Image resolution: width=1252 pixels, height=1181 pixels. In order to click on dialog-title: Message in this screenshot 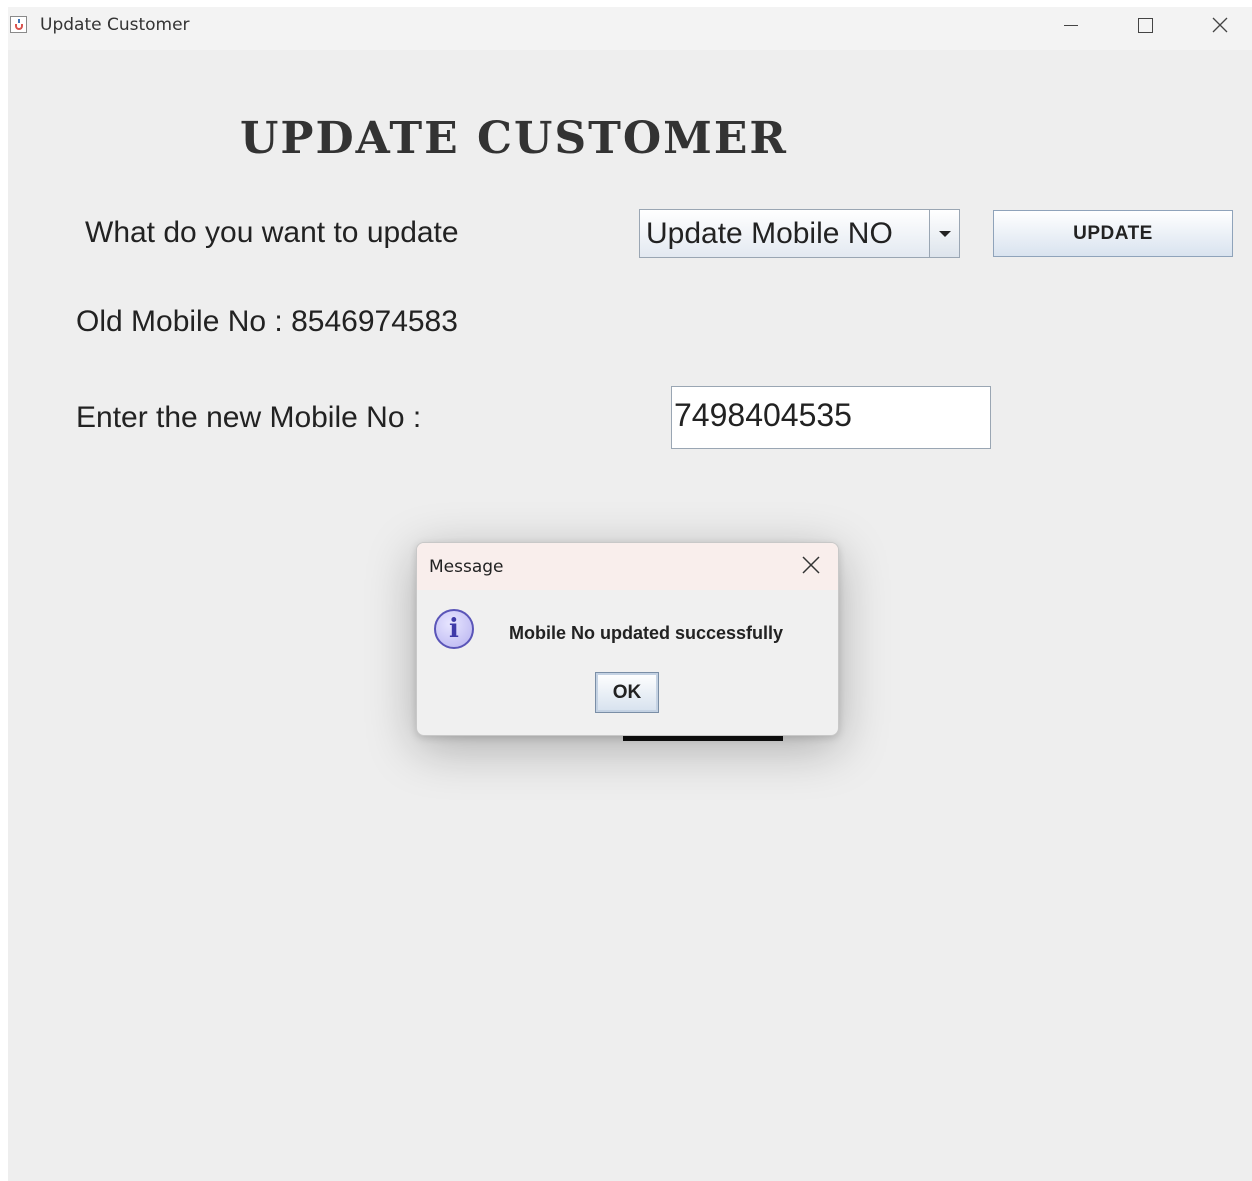, I will do `click(466, 567)`.